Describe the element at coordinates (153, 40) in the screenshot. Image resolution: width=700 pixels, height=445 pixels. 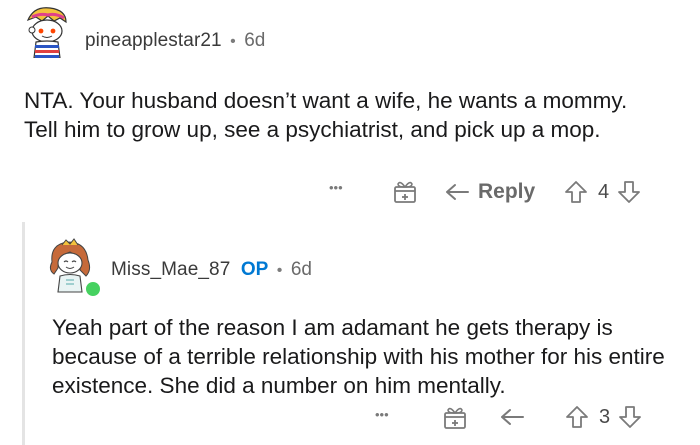
I see `username: pineapplestar21` at that location.